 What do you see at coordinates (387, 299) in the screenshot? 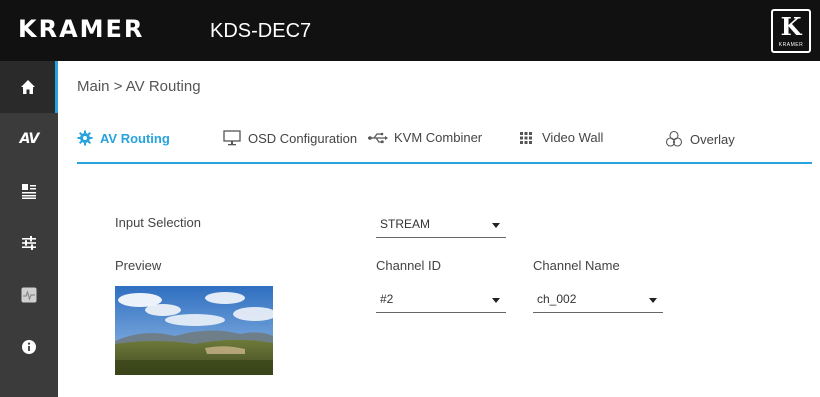
I see `channel-id-value: #2` at bounding box center [387, 299].